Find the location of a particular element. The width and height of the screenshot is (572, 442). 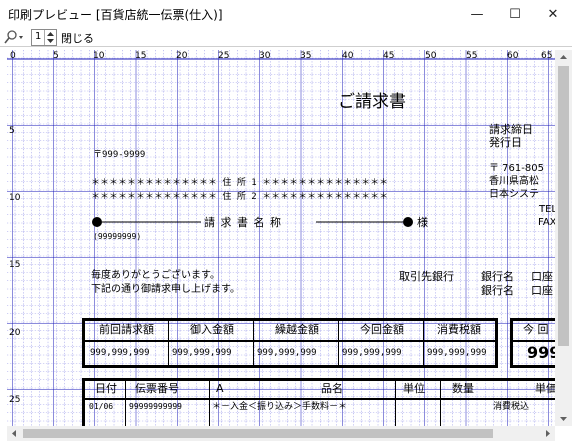

document-title: ご請求書 is located at coordinates (372, 102).